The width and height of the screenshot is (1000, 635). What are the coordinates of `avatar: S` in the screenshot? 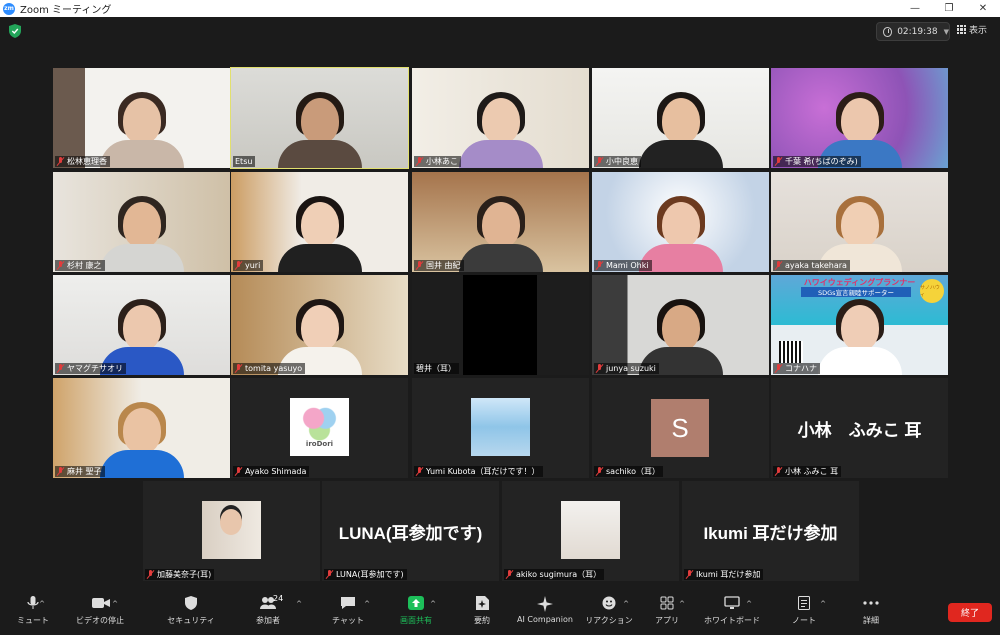 It's located at (680, 428).